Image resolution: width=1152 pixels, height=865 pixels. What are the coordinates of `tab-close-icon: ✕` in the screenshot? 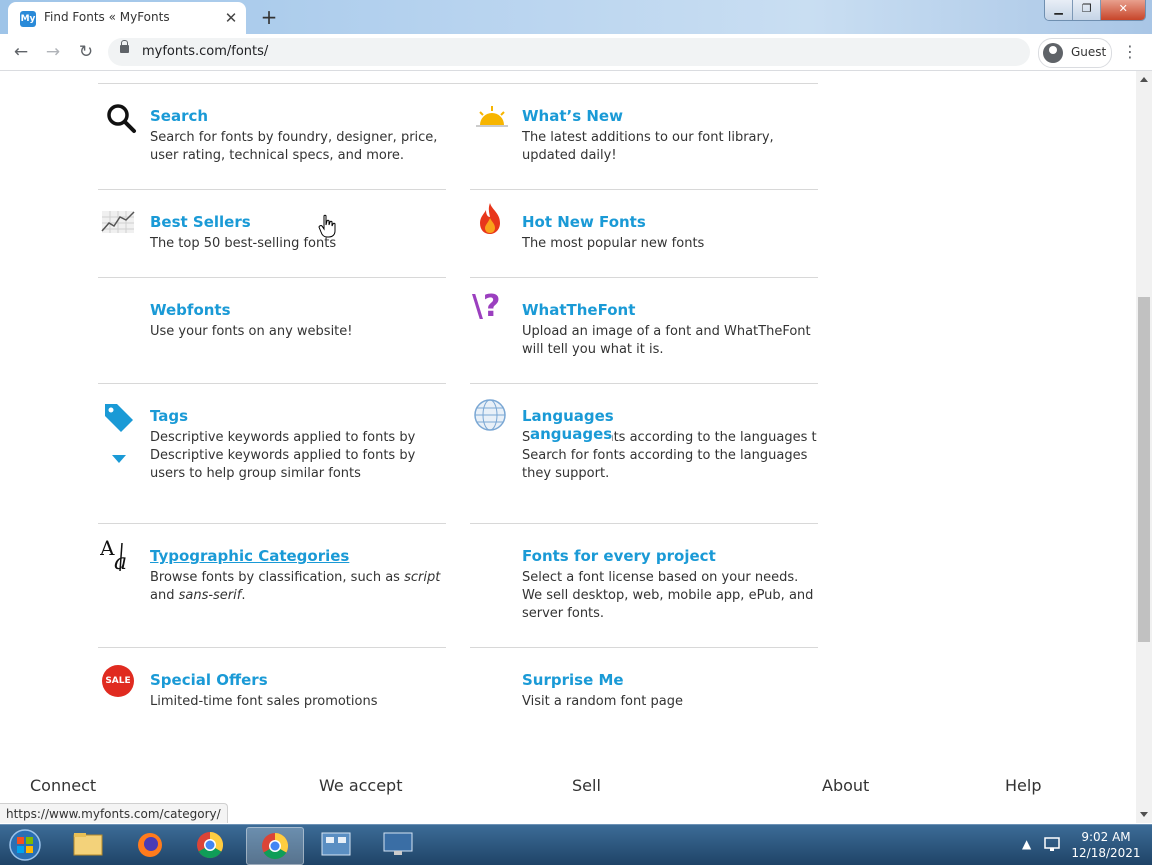 It's located at (231, 18).